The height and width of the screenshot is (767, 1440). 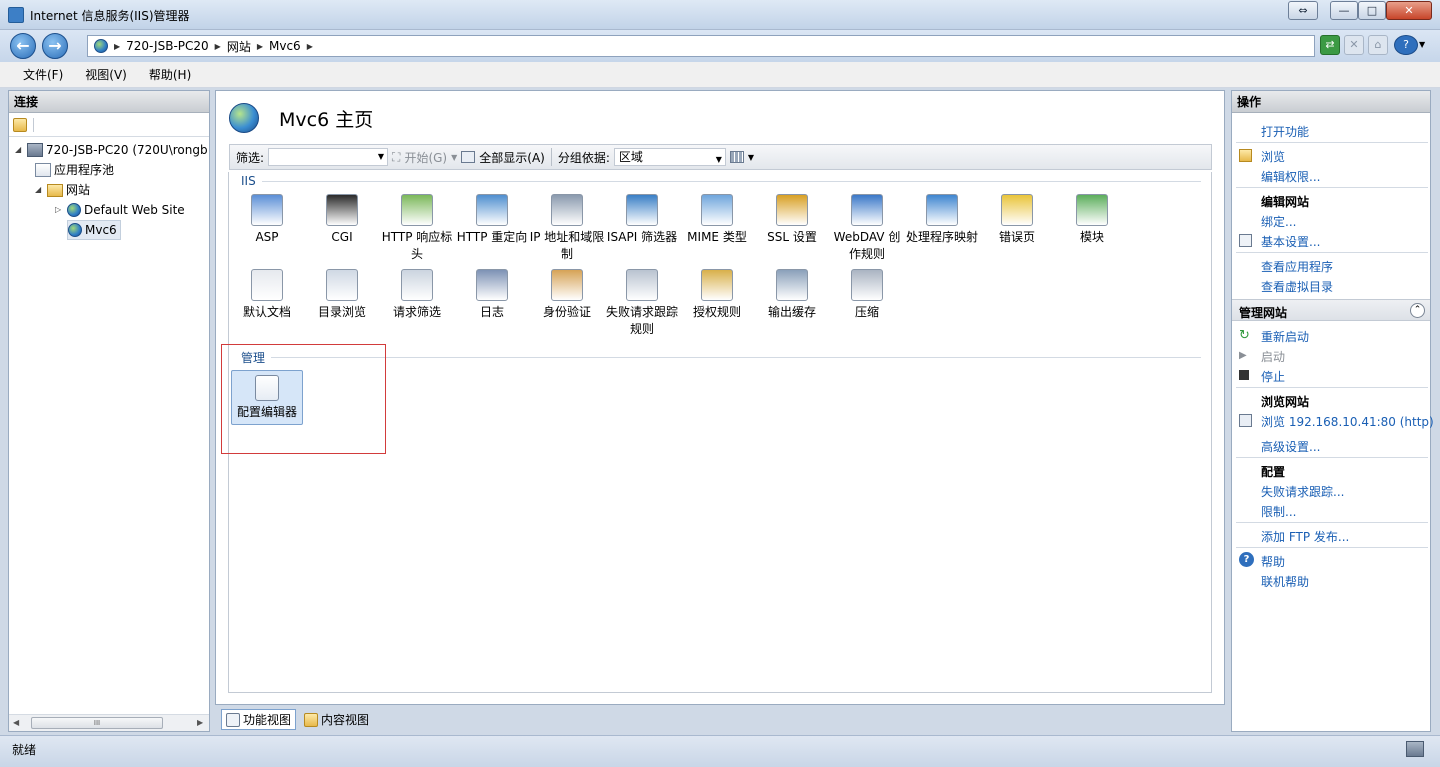 What do you see at coordinates (1273, 472) in the screenshot?
I see `configure-header: 配置` at bounding box center [1273, 472].